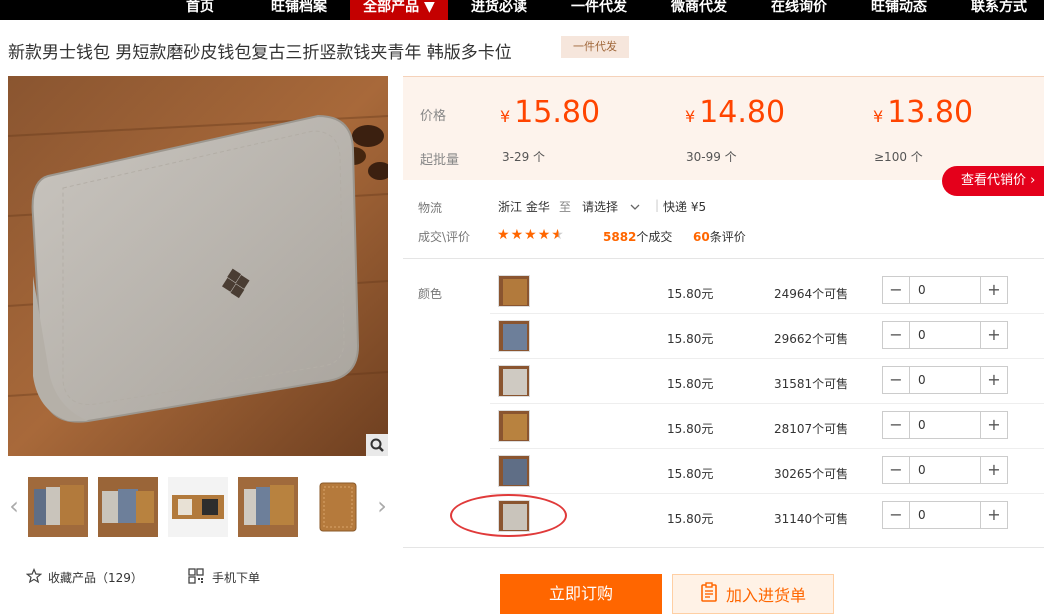 This screenshot has width=1044, height=615. I want to click on chevron-right-icon: ›, so click(1033, 180).